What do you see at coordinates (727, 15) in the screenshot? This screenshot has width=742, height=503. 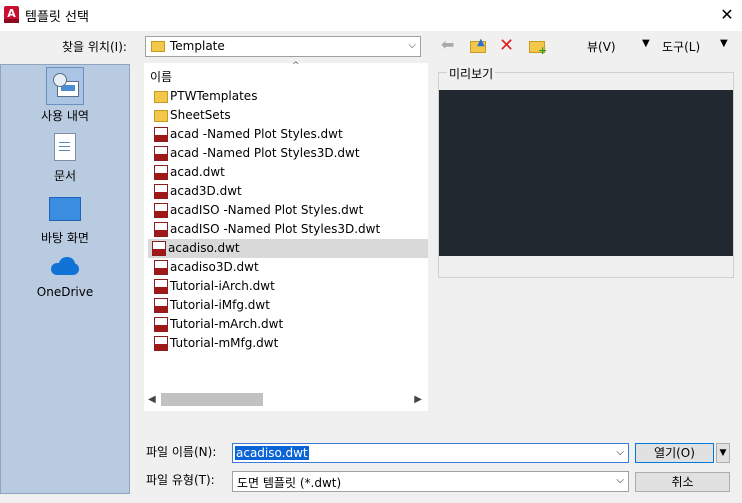 I see `close-button: ✕` at bounding box center [727, 15].